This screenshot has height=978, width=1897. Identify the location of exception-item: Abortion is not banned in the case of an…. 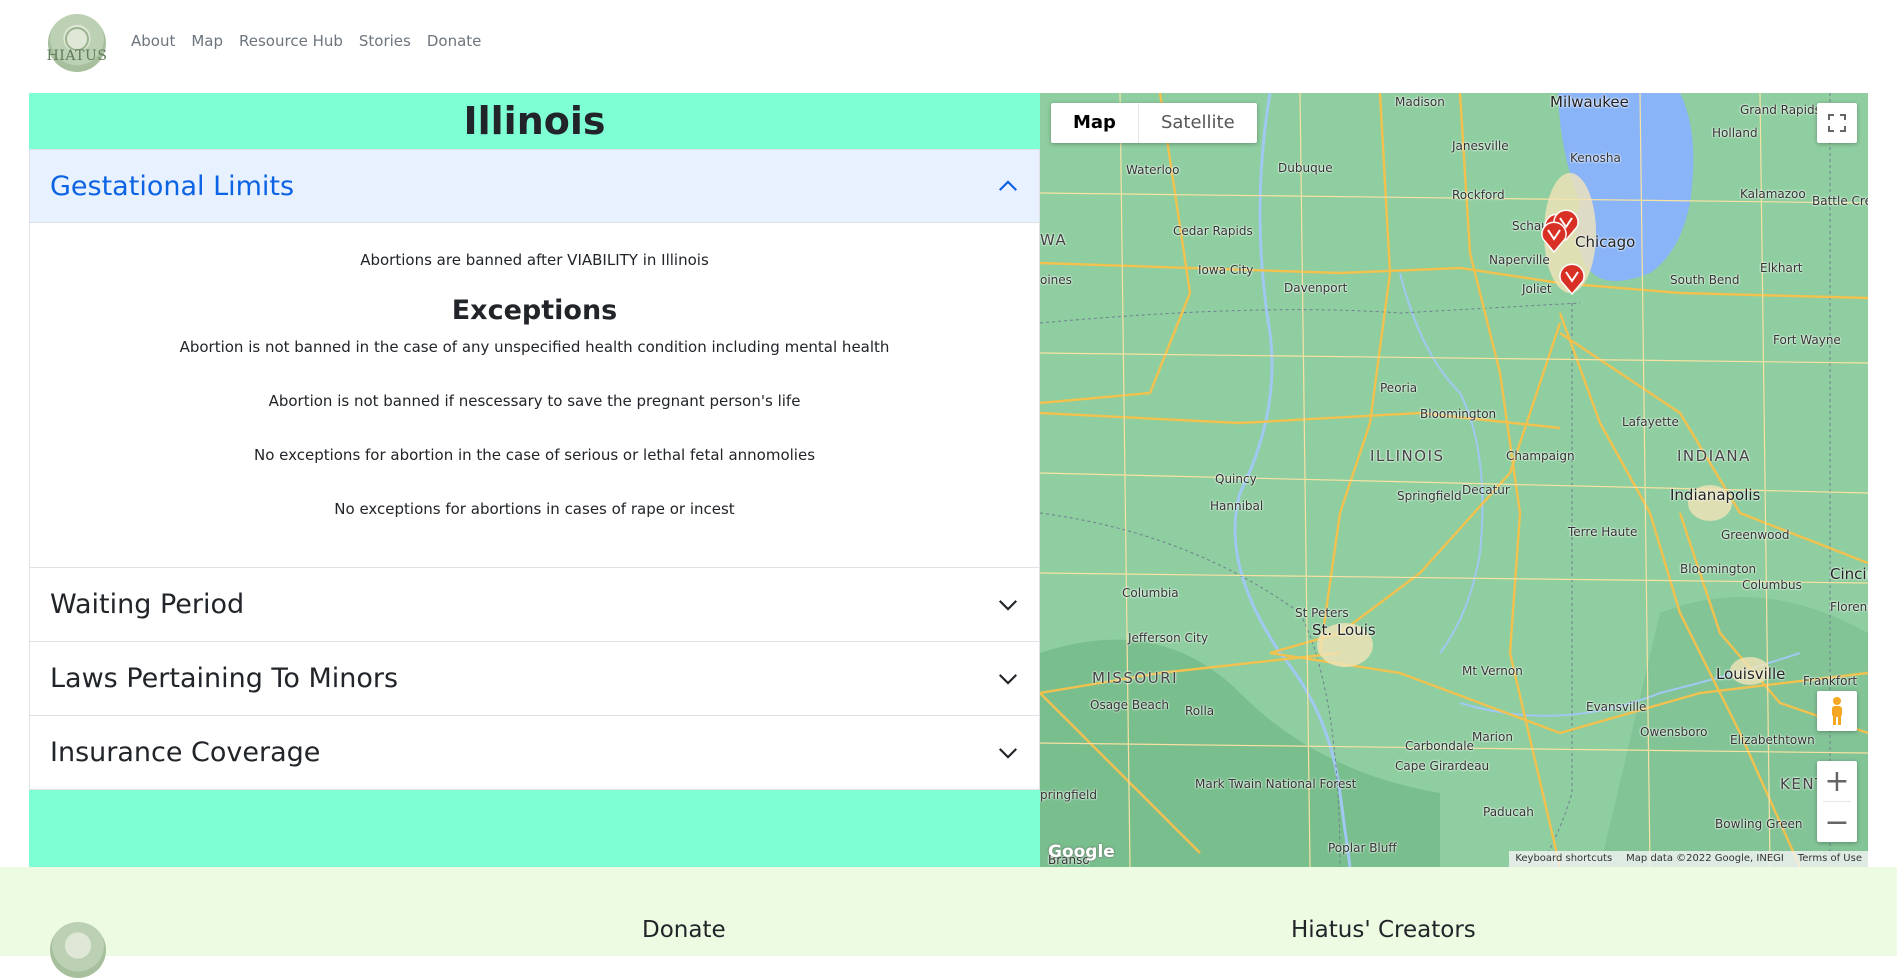
(534, 347).